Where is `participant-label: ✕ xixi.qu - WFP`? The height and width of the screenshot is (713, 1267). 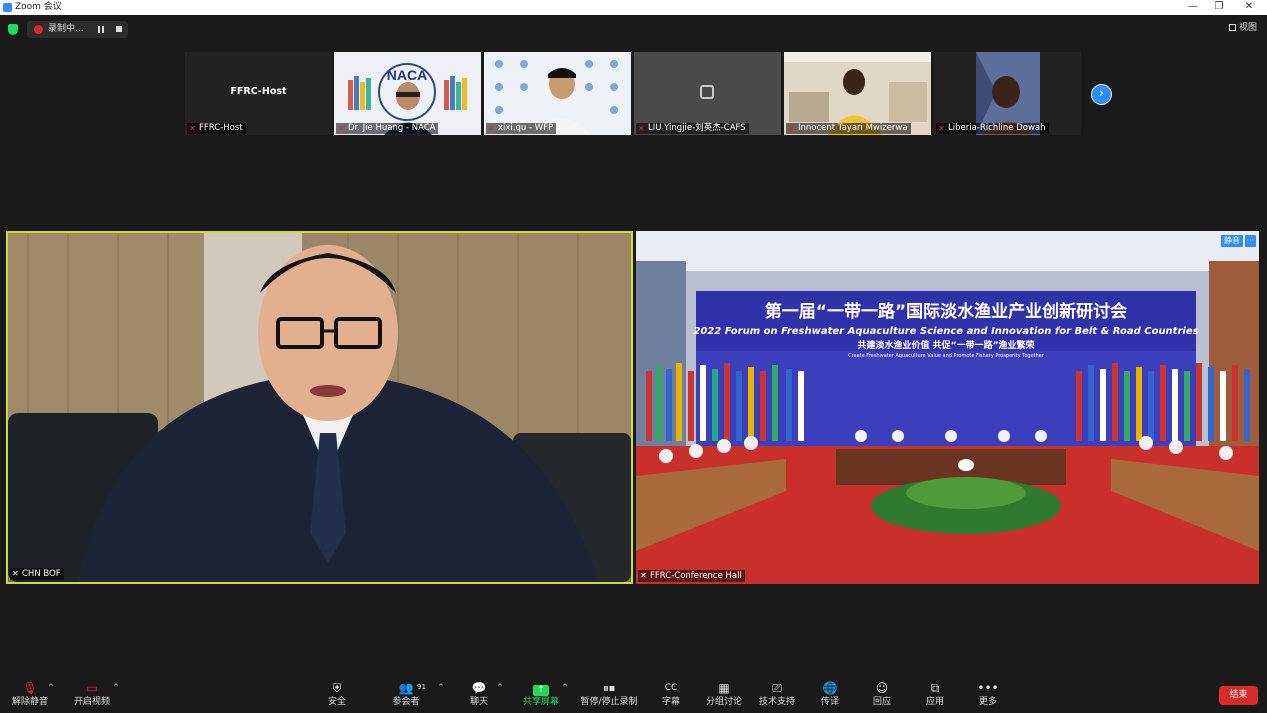 participant-label: ✕ xixi.qu - WFP is located at coordinates (521, 128).